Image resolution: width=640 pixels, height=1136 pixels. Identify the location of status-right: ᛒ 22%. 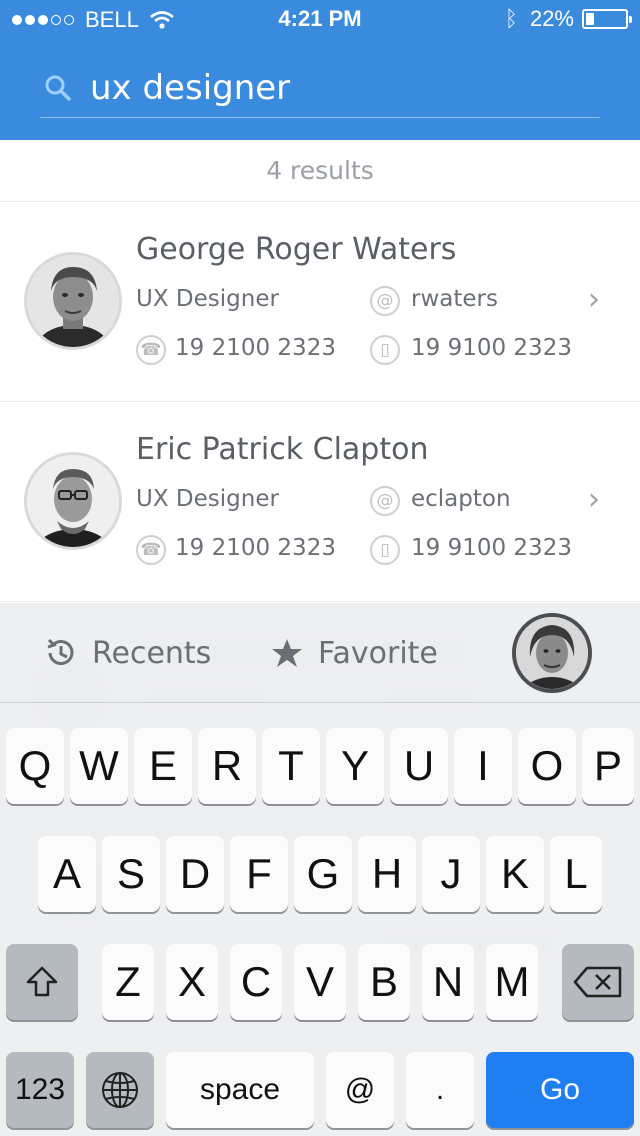
(568, 19).